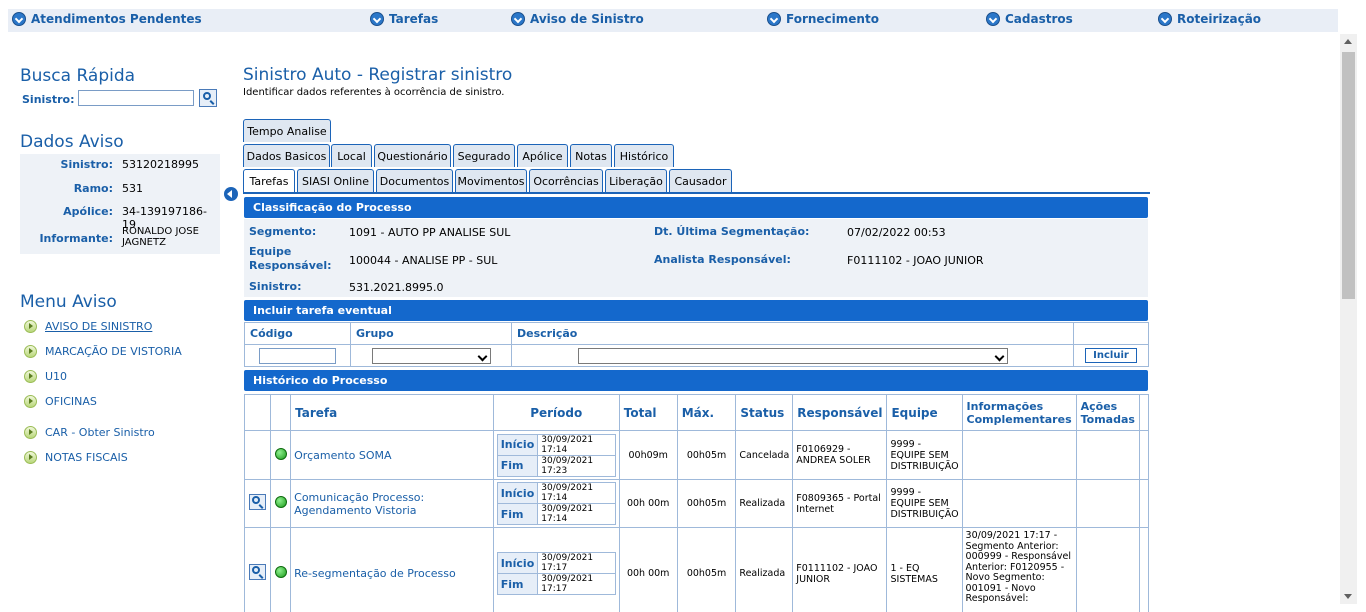 The width and height of the screenshot is (1366, 612). What do you see at coordinates (45, 376) in the screenshot?
I see `menu-u10: U10` at bounding box center [45, 376].